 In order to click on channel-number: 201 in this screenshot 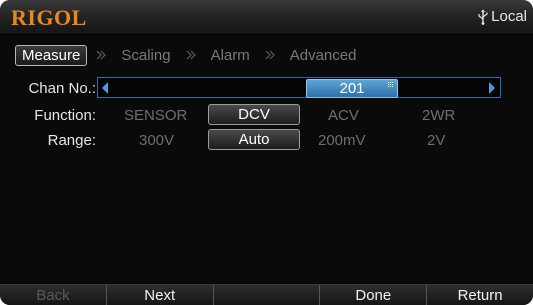, I will do `click(352, 88)`.